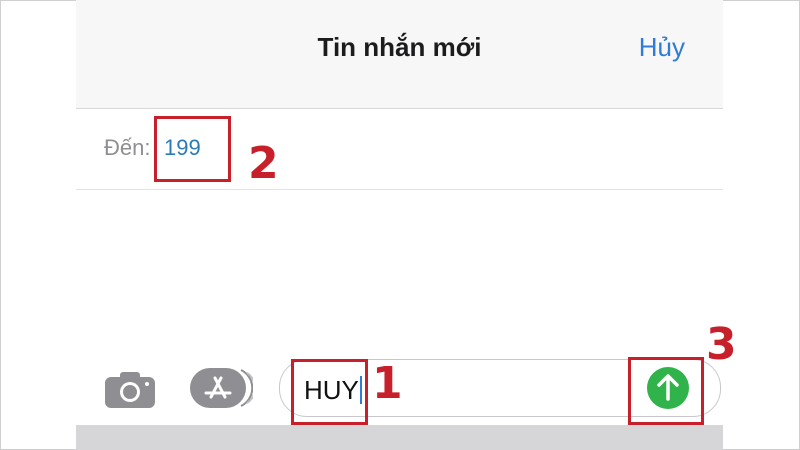  I want to click on keyboard-top-edge, so click(399, 437).